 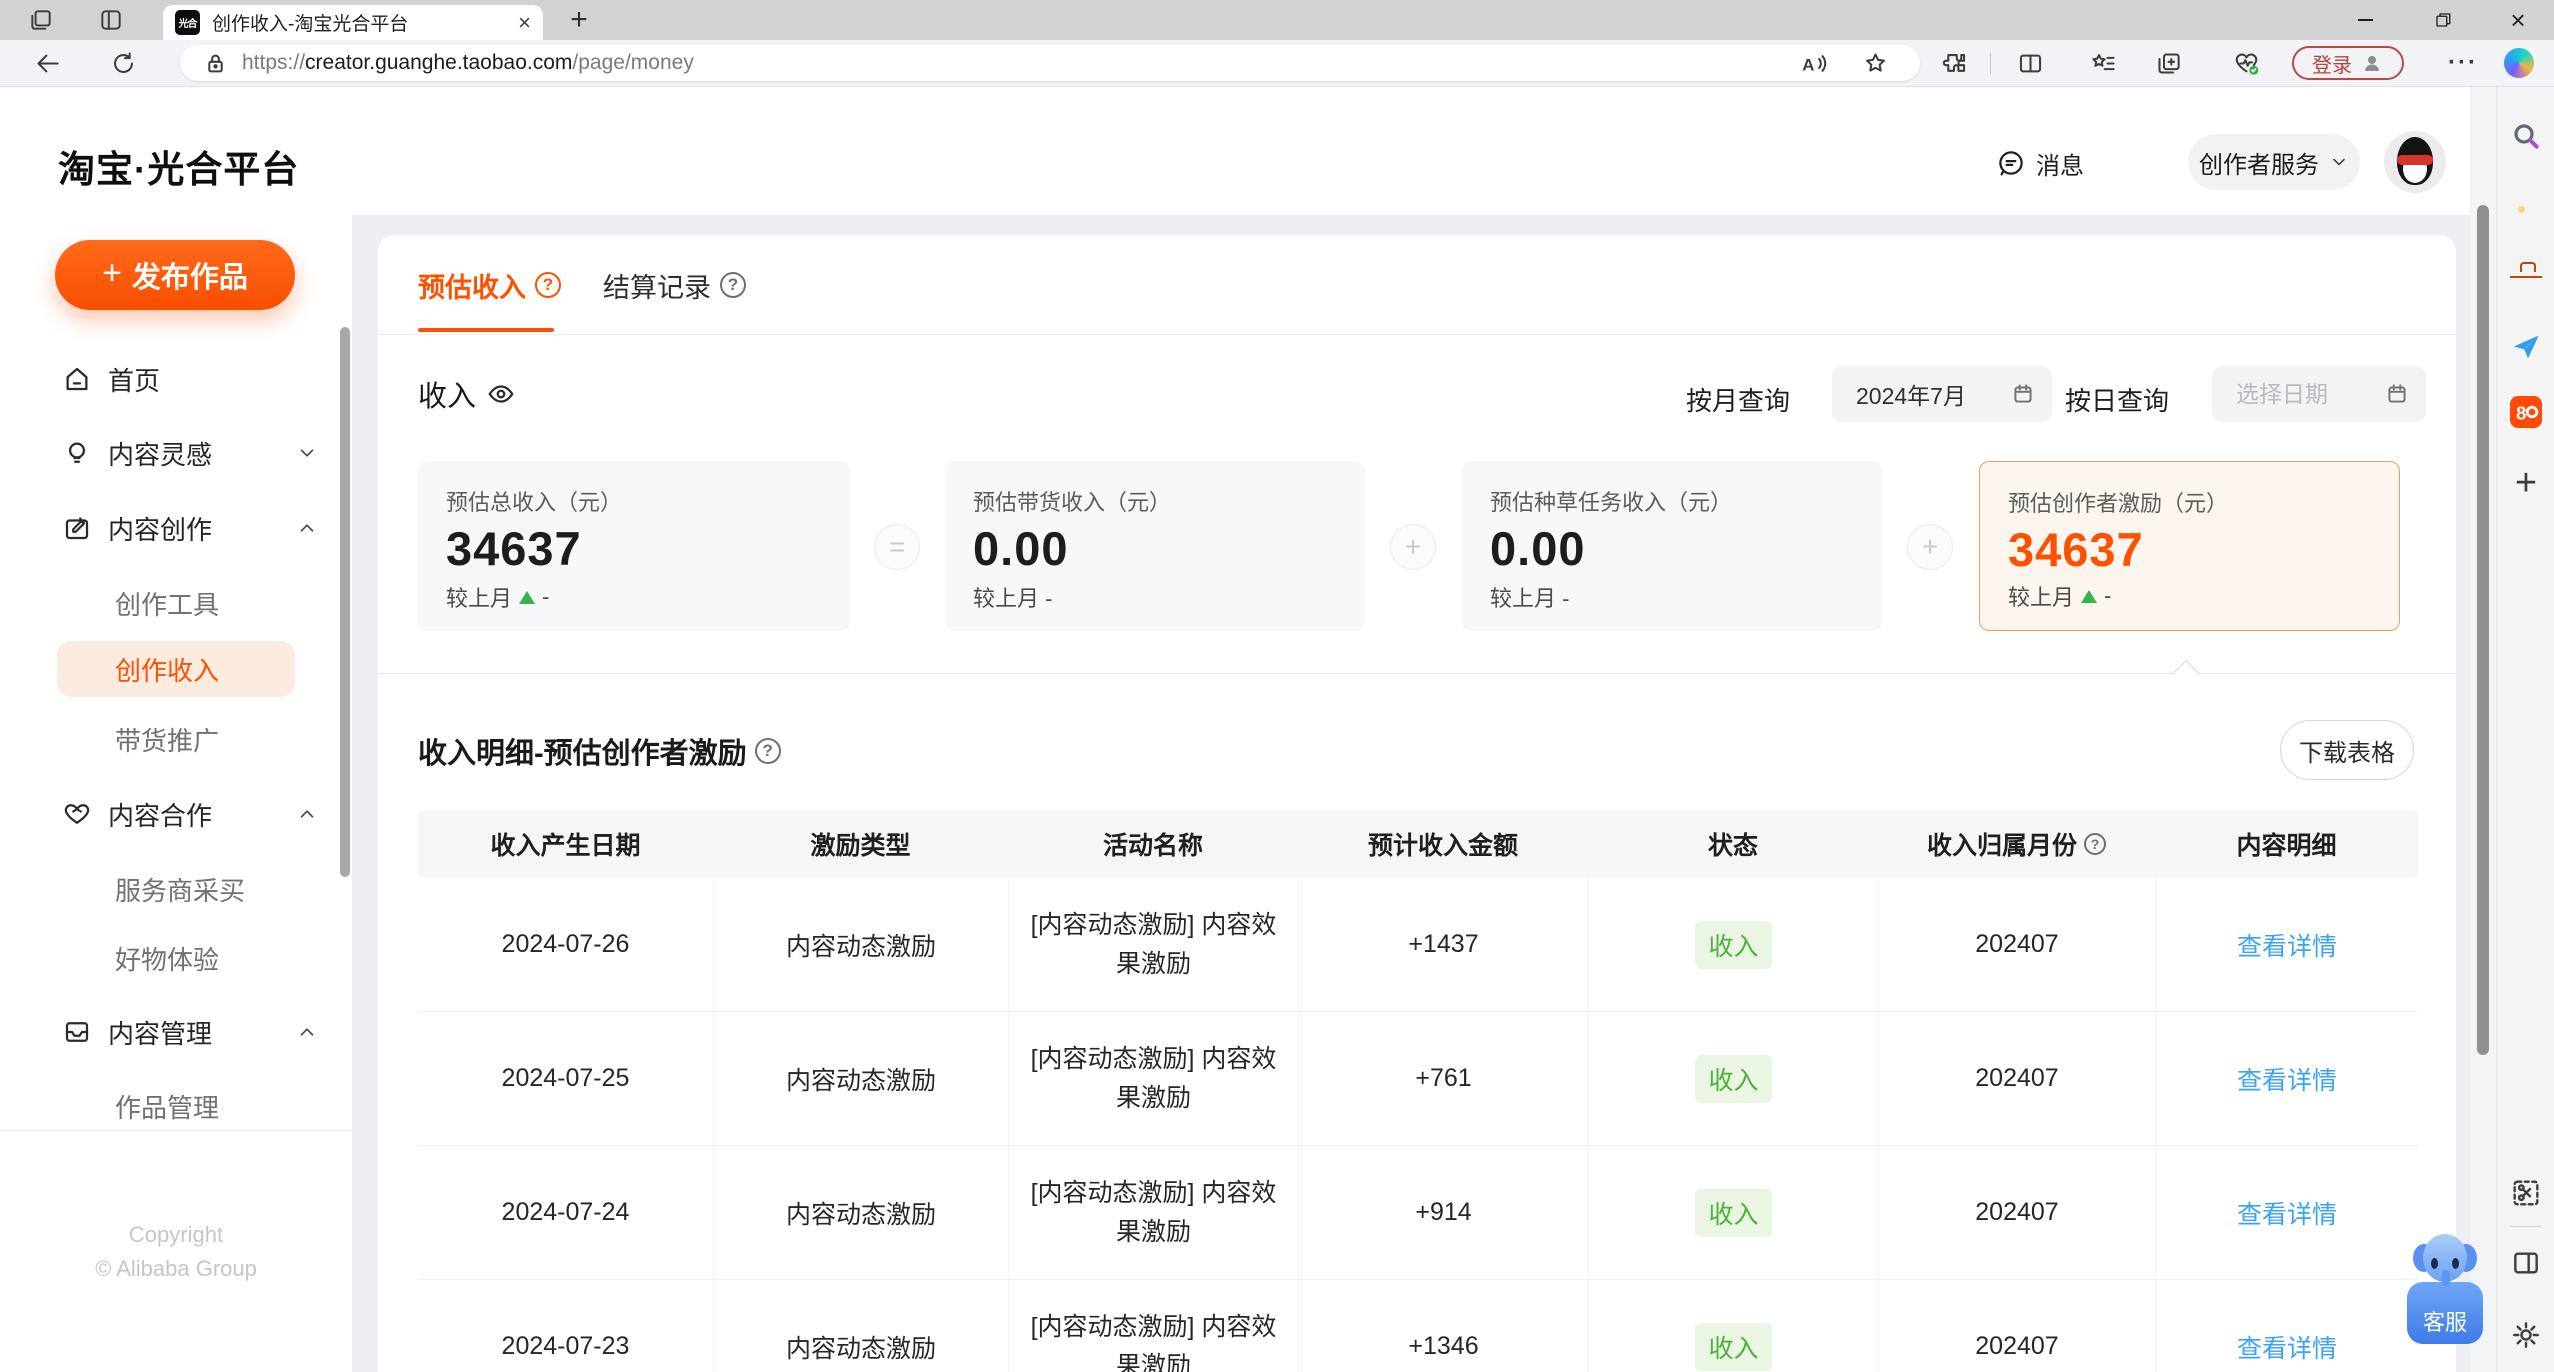 What do you see at coordinates (1954, 63) in the screenshot?
I see `extensions-icon` at bounding box center [1954, 63].